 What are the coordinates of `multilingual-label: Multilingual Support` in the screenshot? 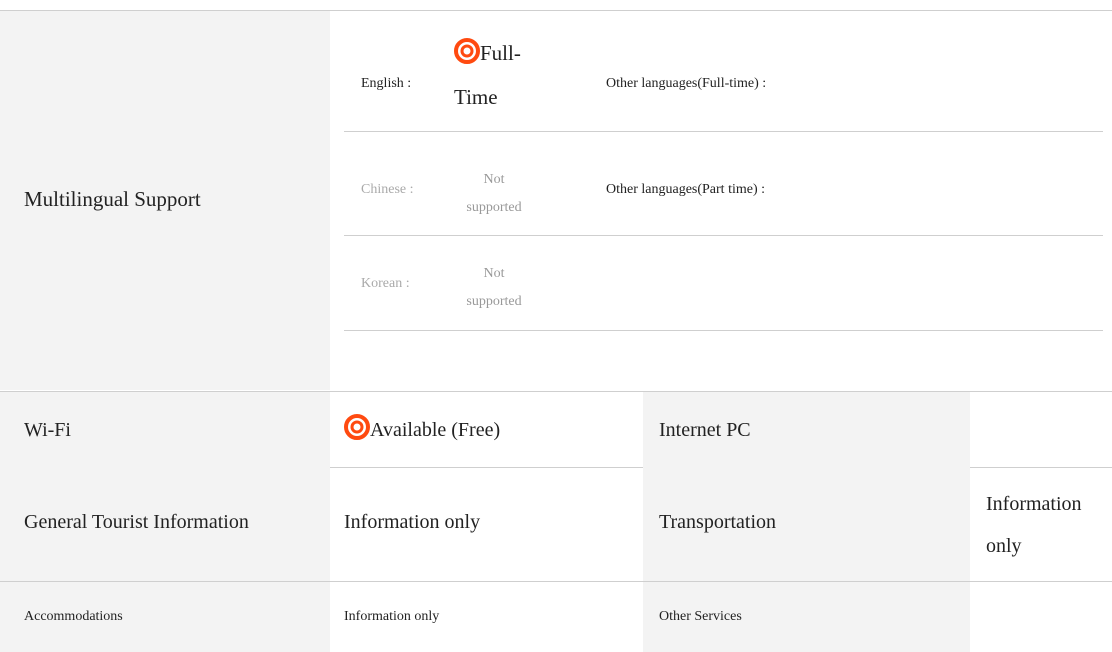 It's located at (112, 199).